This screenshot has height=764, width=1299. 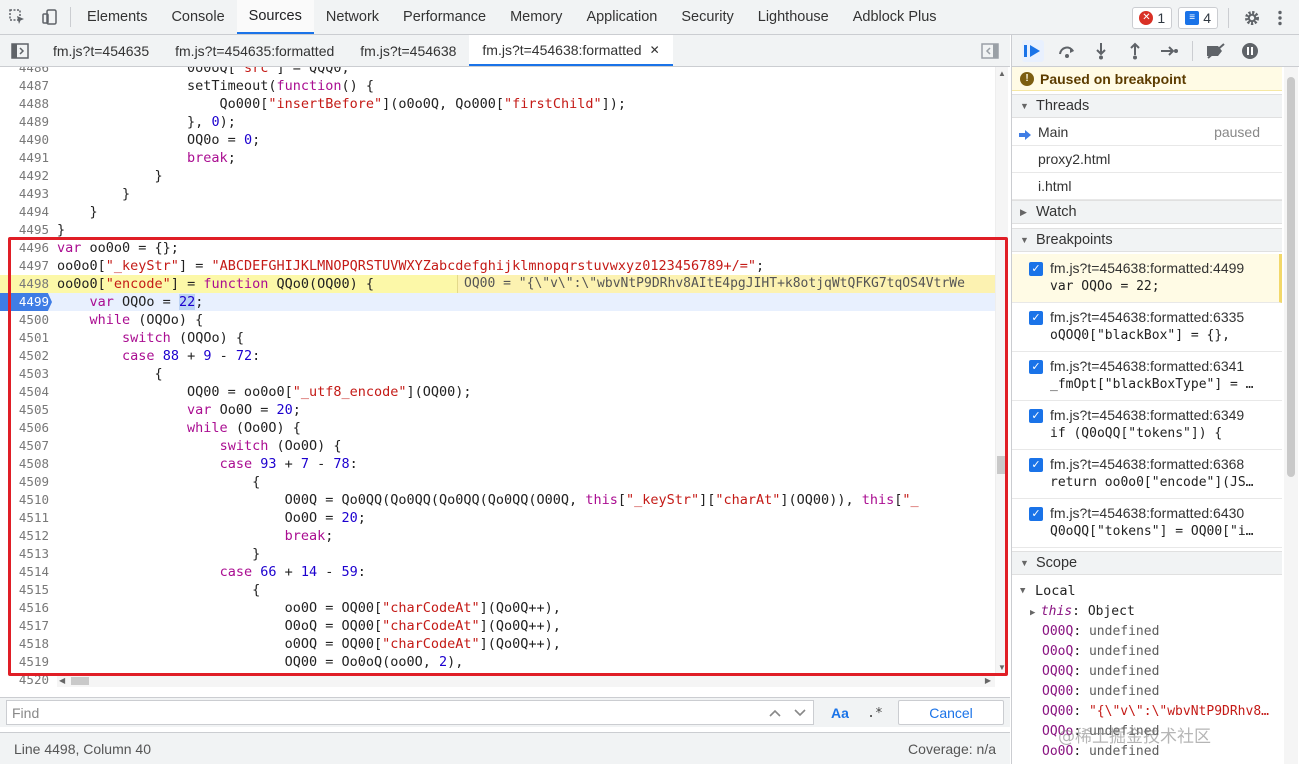 I want to click on line-number: 4487, so click(x=26, y=86).